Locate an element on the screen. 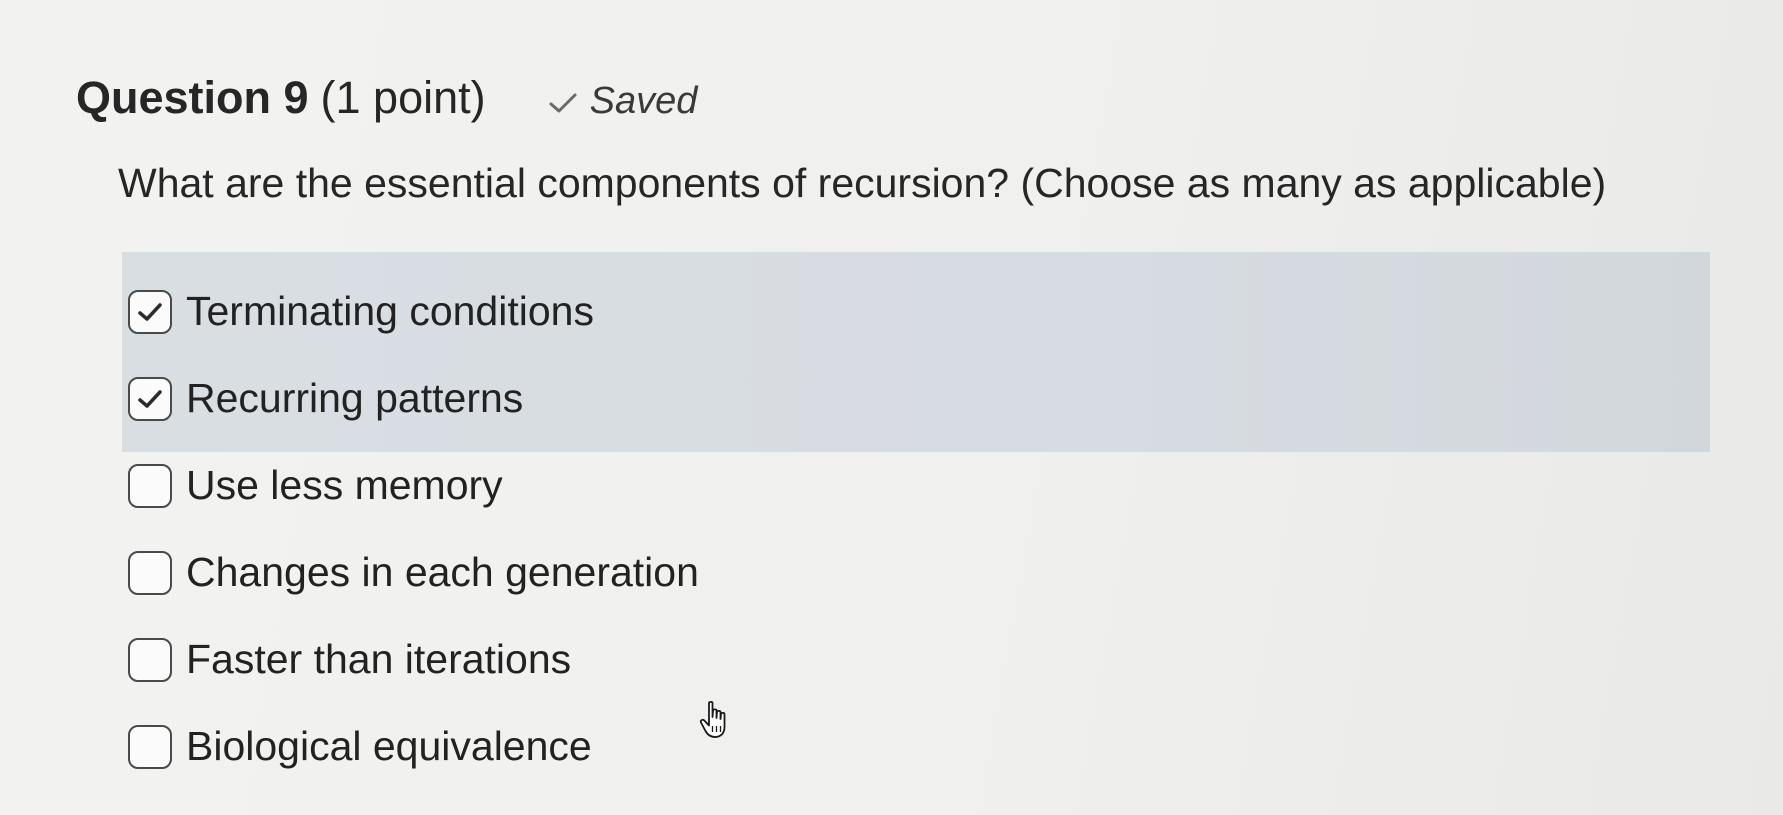 The width and height of the screenshot is (1783, 815). saved-label: Saved is located at coordinates (643, 101).